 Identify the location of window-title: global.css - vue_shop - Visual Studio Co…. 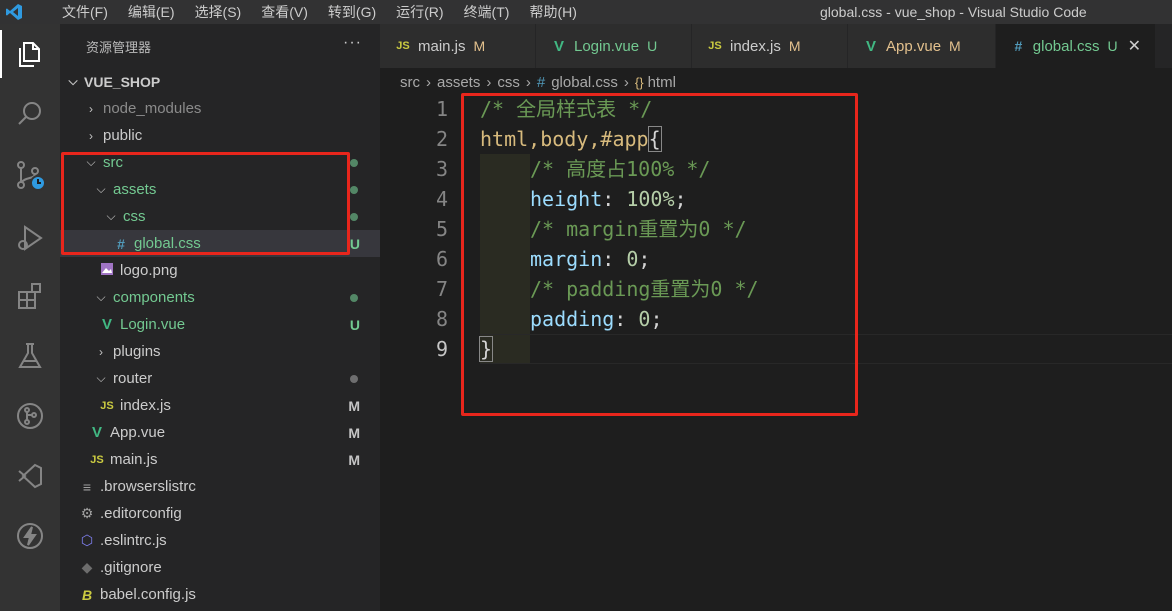
(953, 12).